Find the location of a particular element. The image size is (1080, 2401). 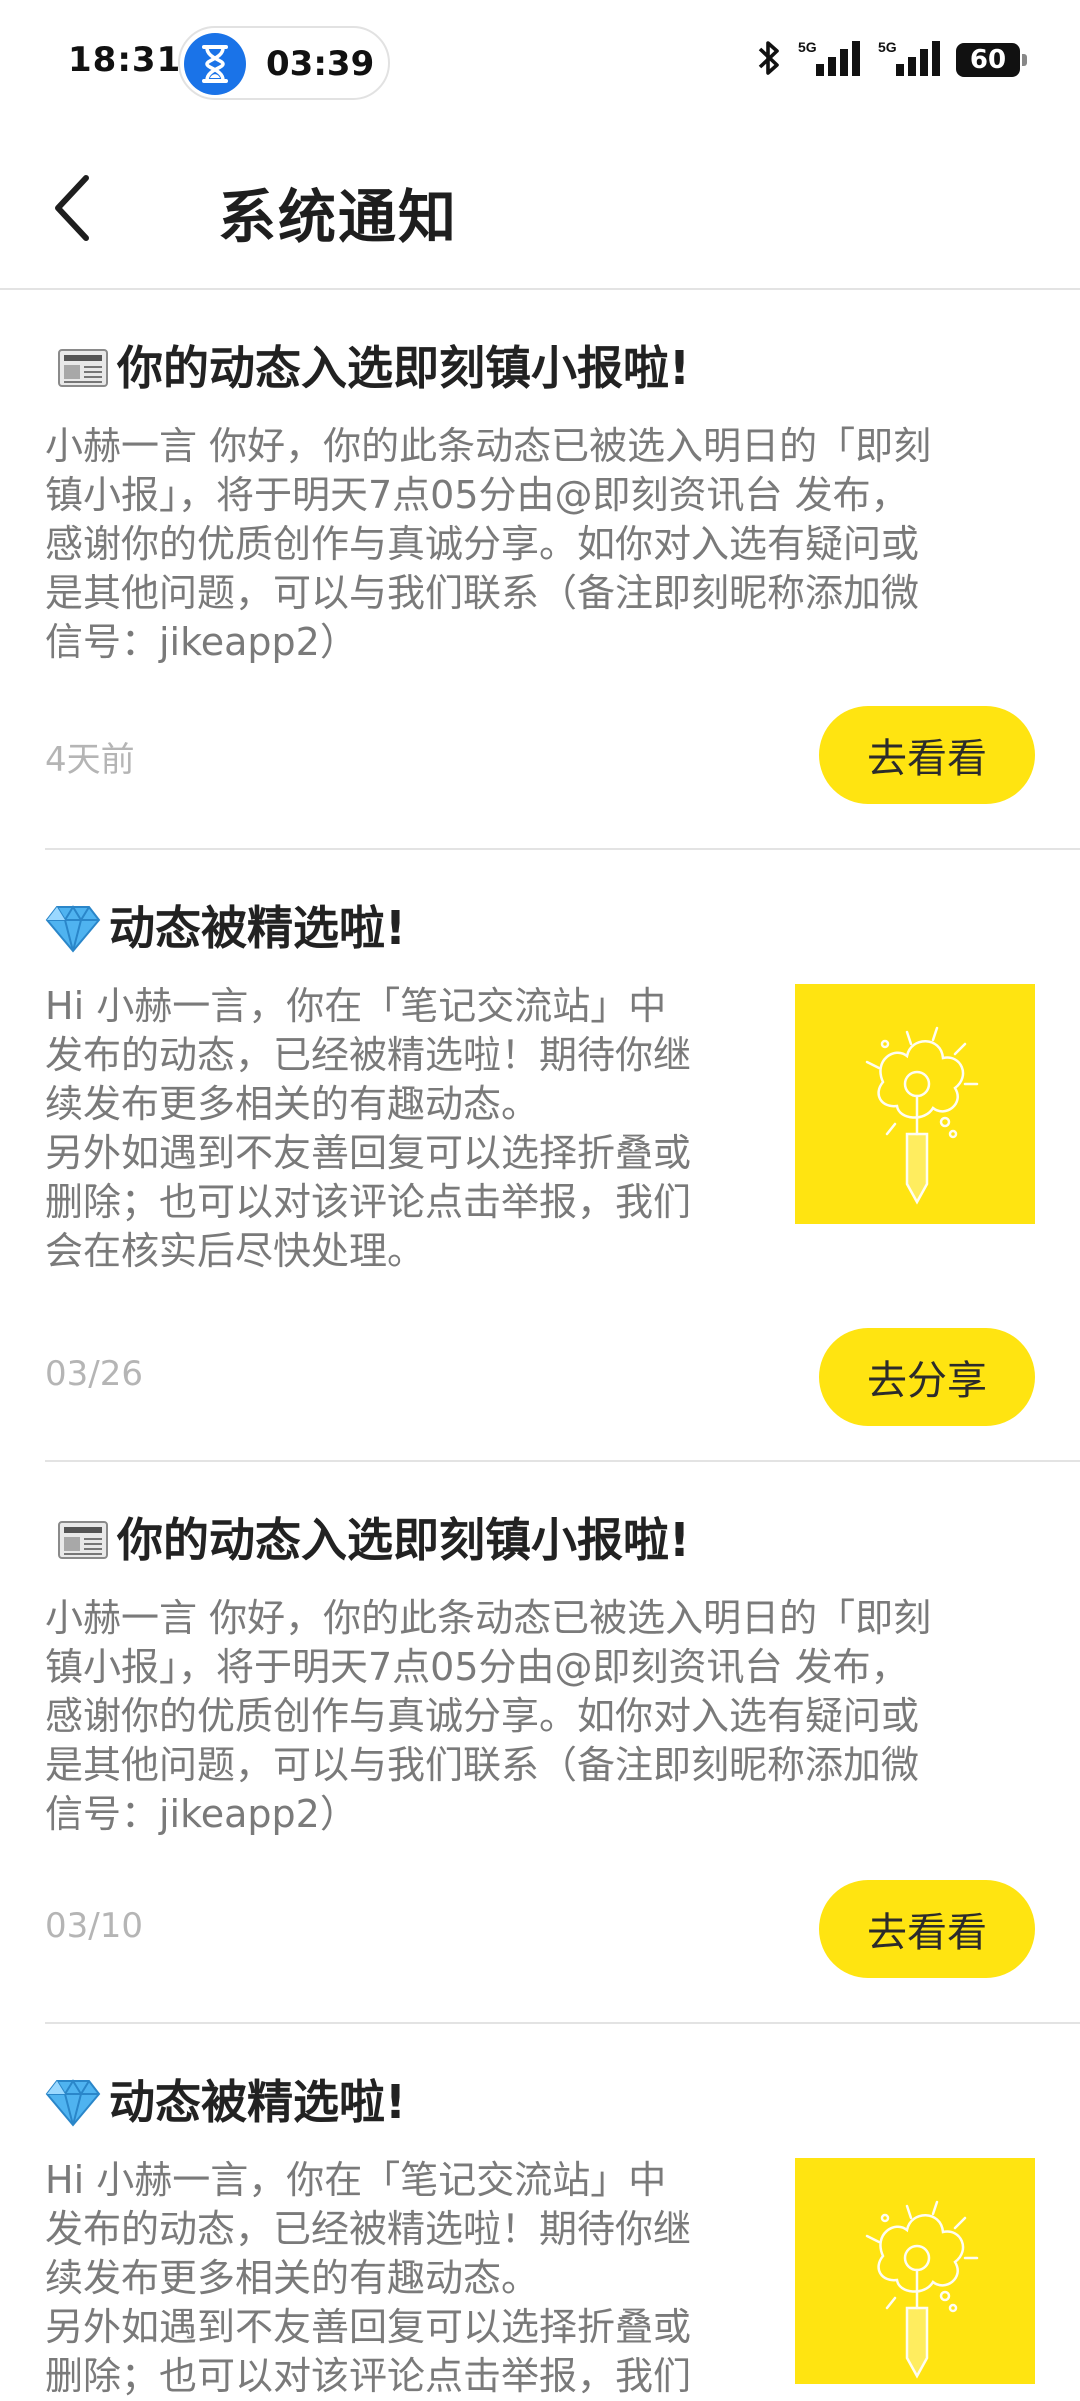

back-button is located at coordinates (84, 208).